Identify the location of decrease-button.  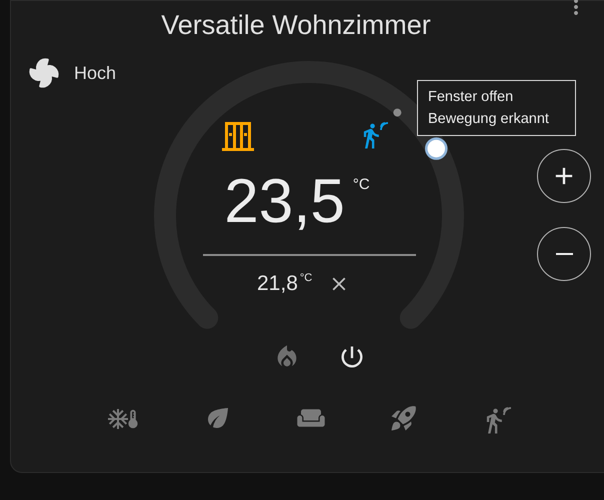
(564, 254).